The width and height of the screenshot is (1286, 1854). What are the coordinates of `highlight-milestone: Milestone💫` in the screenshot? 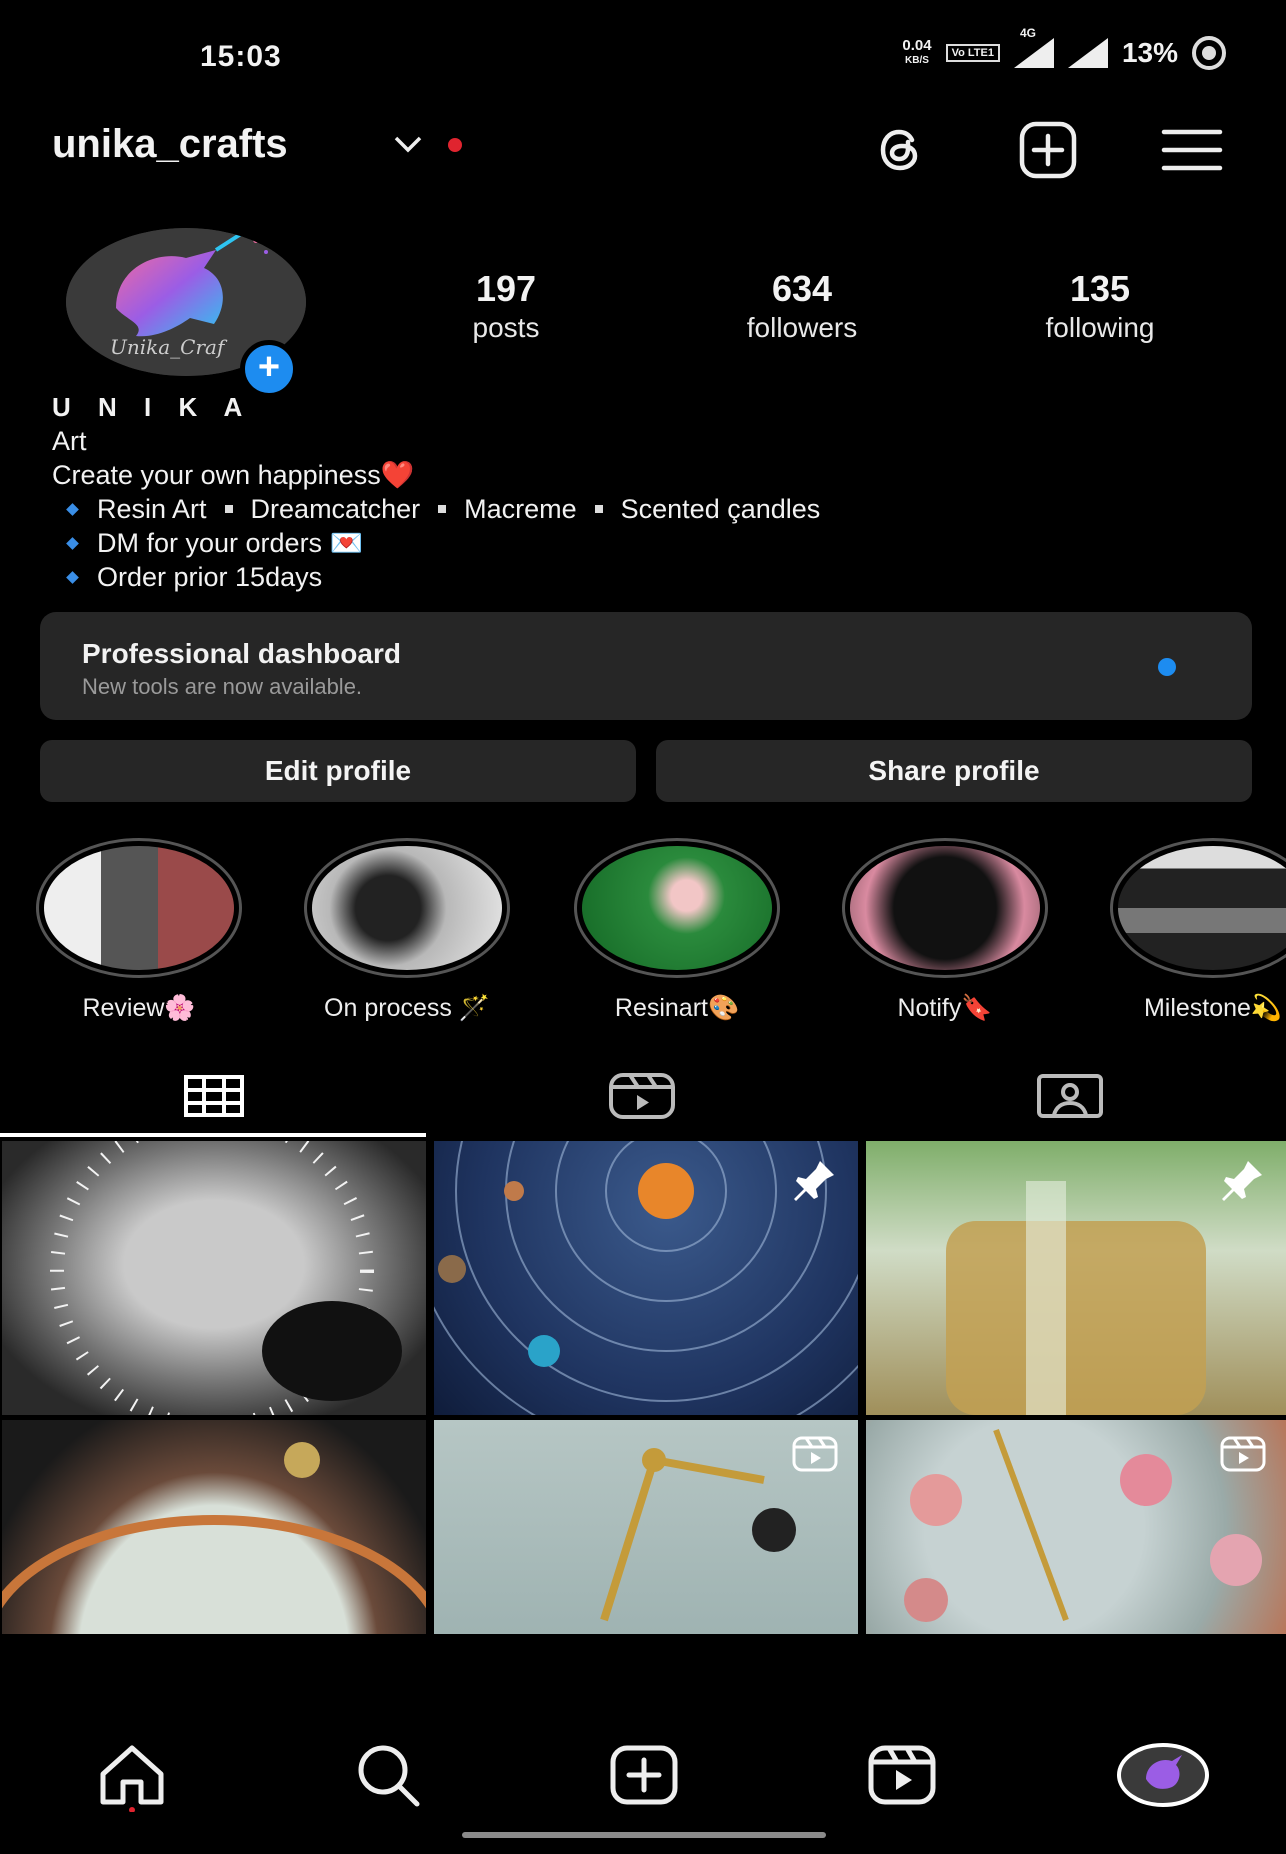 It's located at (1198, 930).